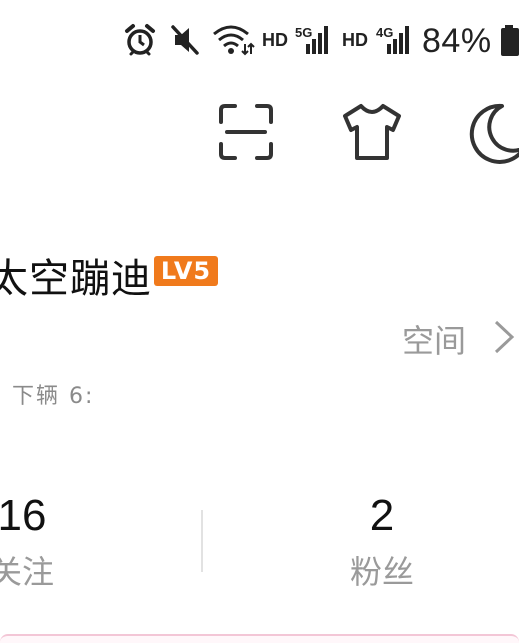 This screenshot has height=643, width=519. What do you see at coordinates (76, 275) in the screenshot?
I see `profile-name: 太空蹦迪` at bounding box center [76, 275].